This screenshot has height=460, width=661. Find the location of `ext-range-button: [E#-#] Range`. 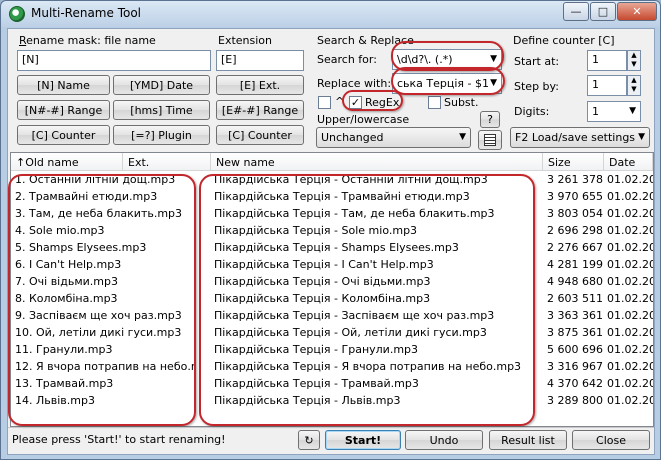

ext-range-button: [E#-#] Range is located at coordinates (260, 110).